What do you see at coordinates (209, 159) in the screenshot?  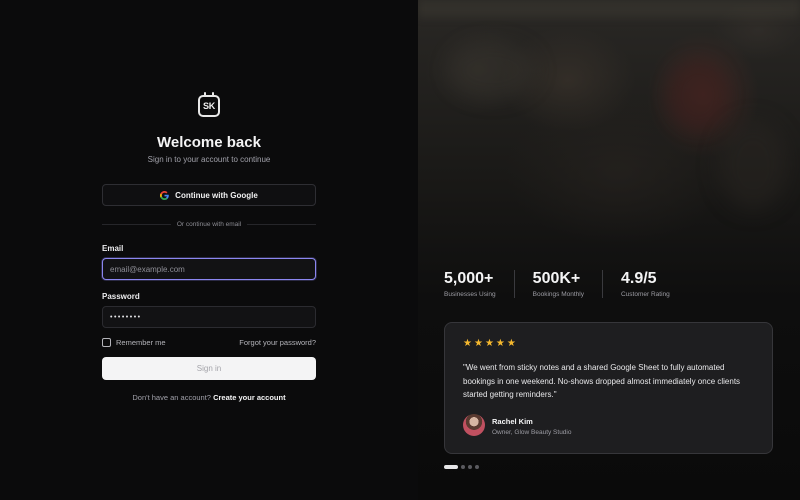 I see `page-subtitle: Sign in to your account to continue` at bounding box center [209, 159].